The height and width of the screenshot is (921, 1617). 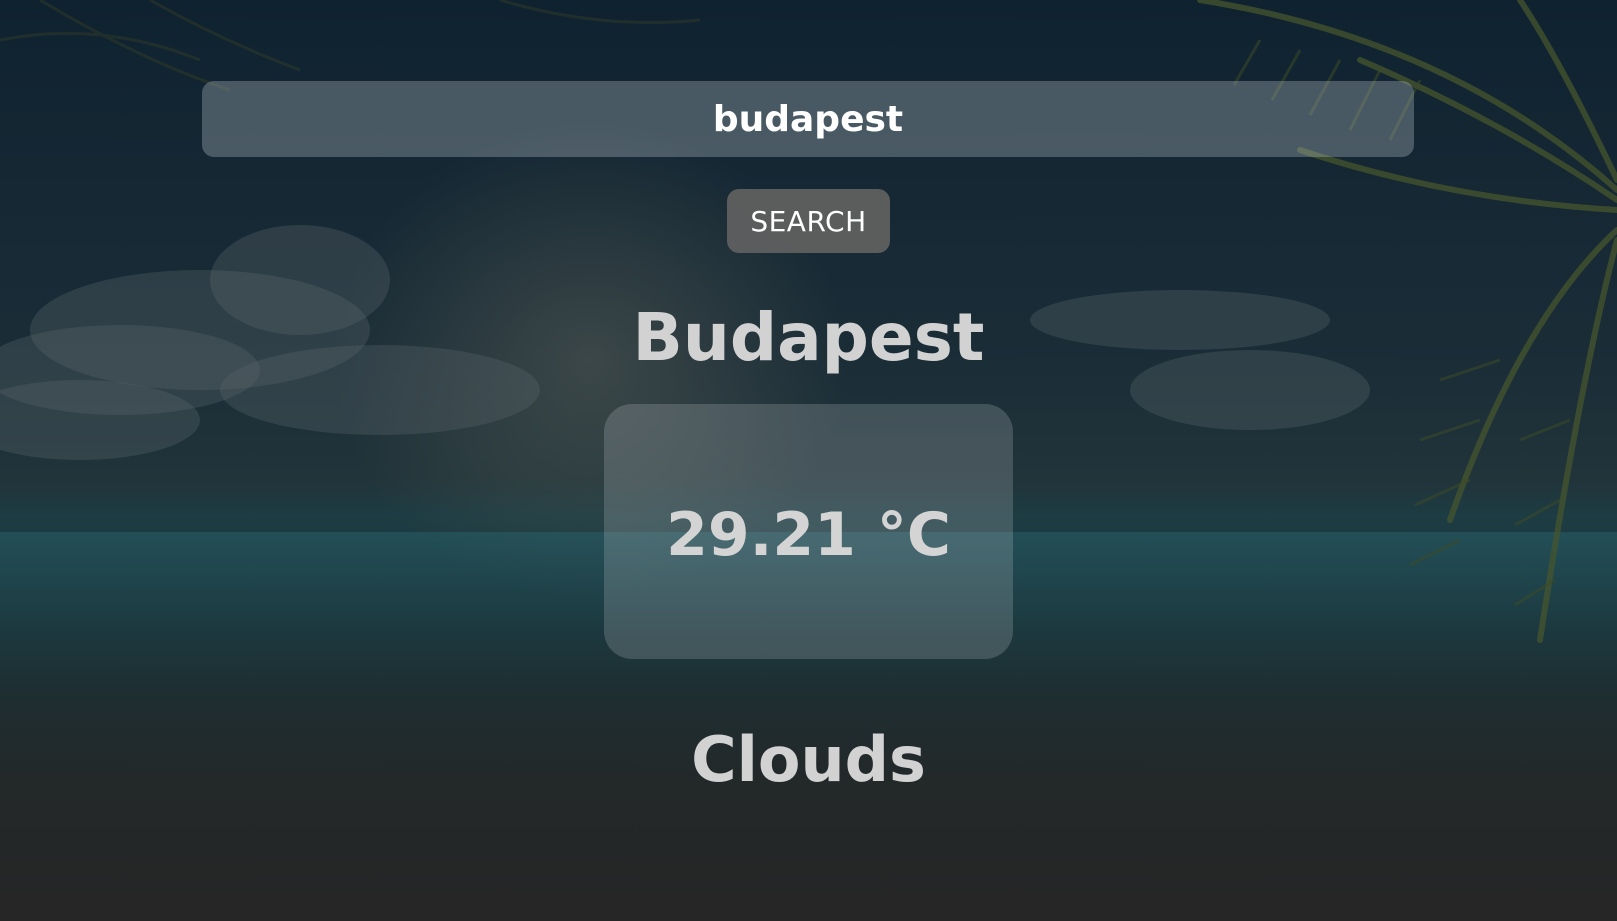 I want to click on city-name: Budapest, so click(x=808, y=337).